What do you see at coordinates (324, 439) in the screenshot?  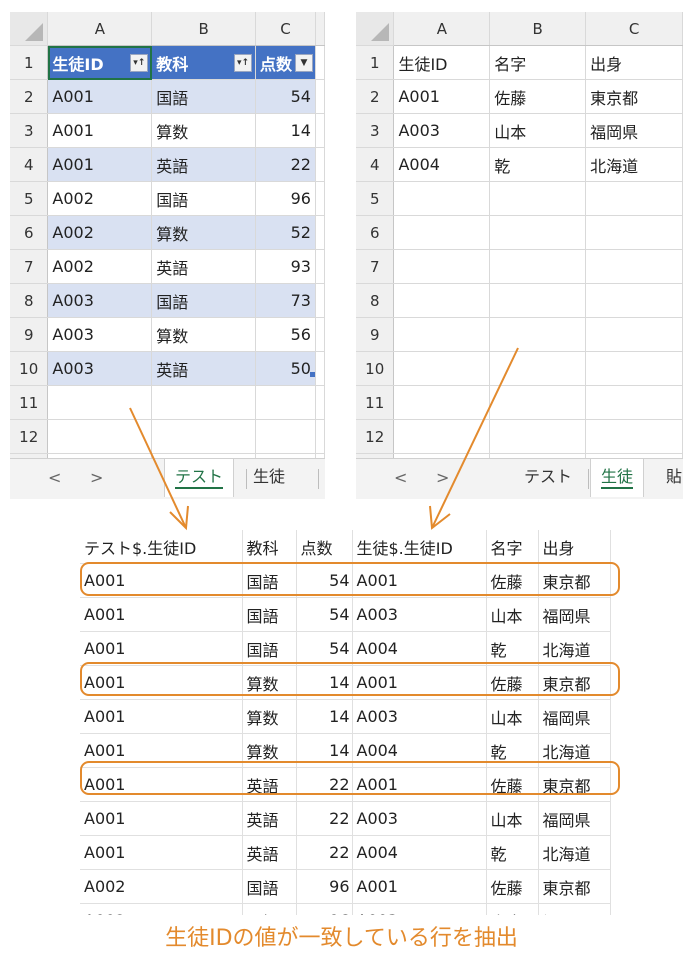 I see `arrows-layer` at bounding box center [324, 439].